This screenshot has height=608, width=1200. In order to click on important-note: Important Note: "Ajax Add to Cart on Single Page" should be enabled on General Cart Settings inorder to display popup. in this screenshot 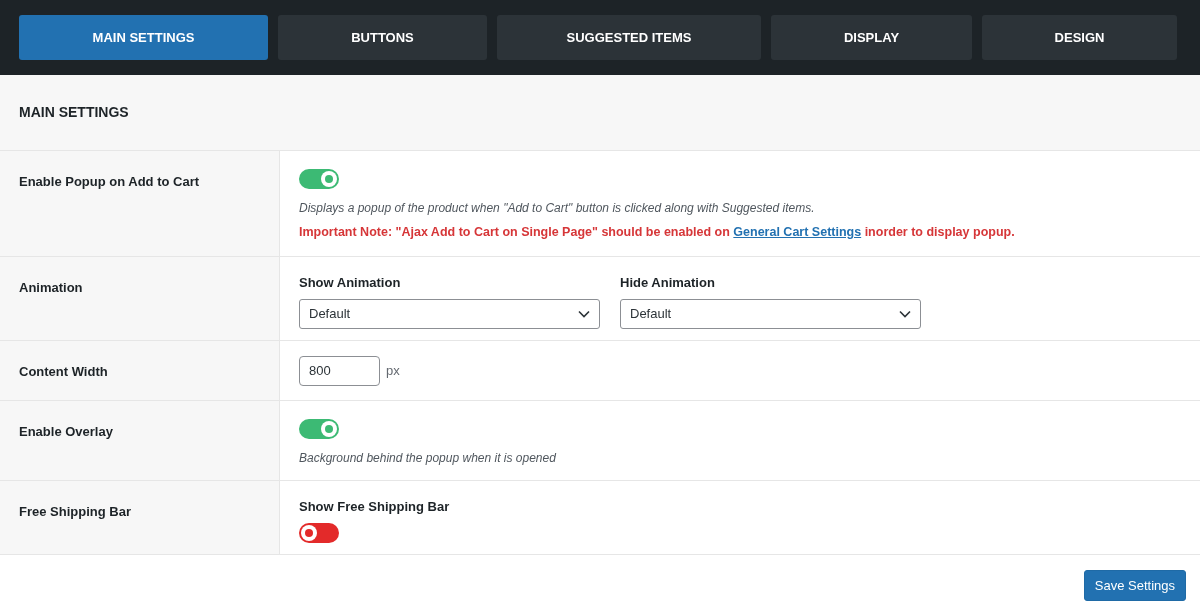, I will do `click(657, 232)`.